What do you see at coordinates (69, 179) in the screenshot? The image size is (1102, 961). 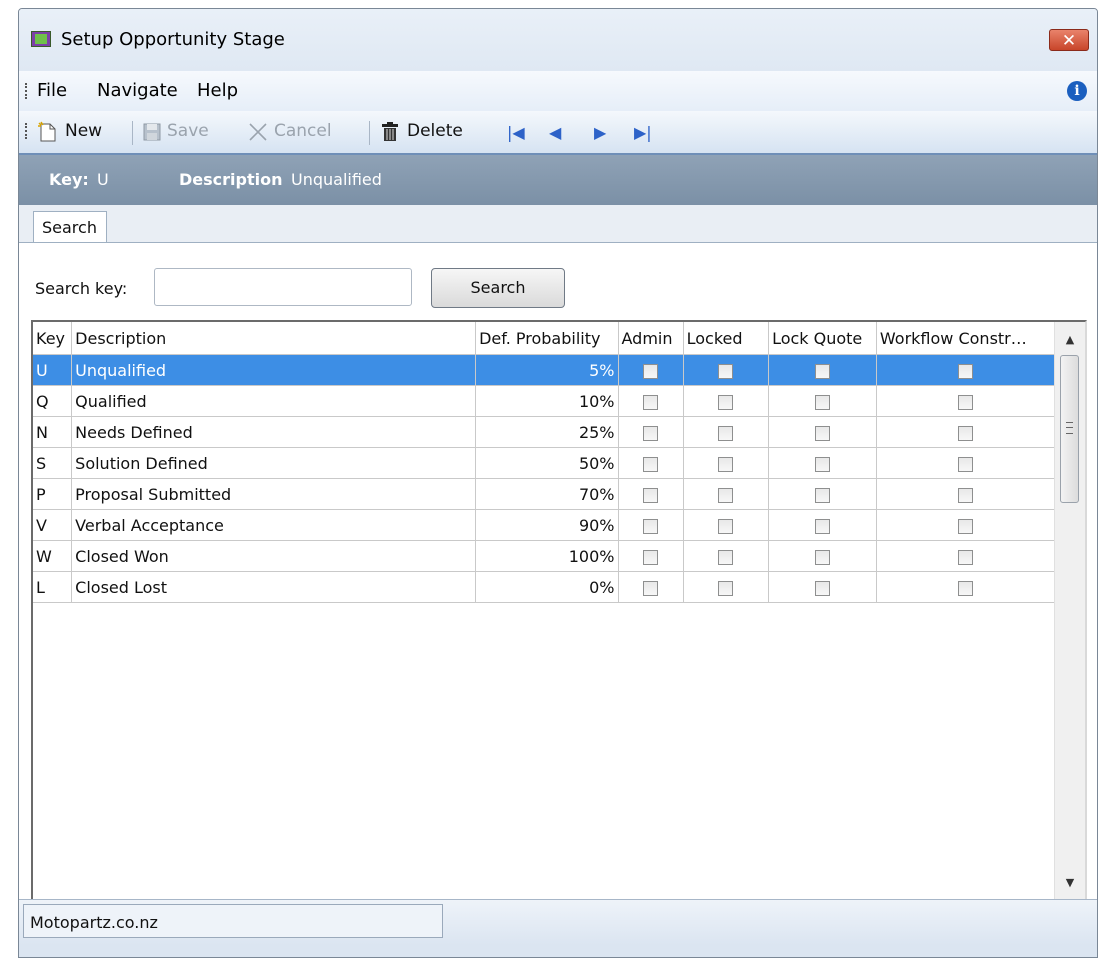 I see `key-label: Key:` at bounding box center [69, 179].